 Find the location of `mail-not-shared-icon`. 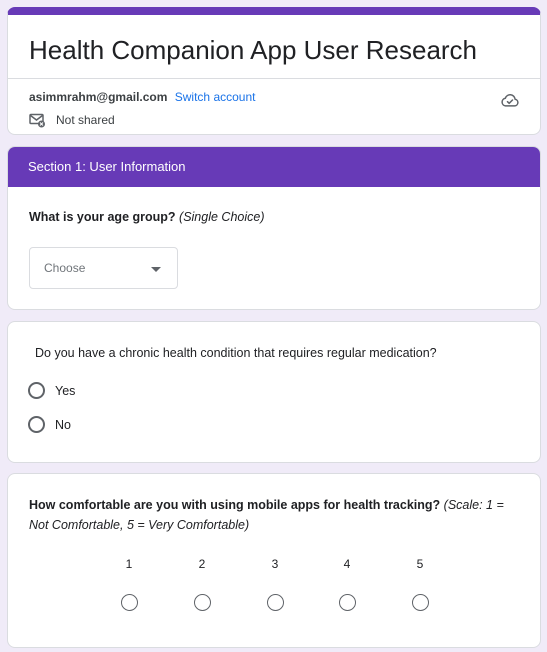

mail-not-shared-icon is located at coordinates (37, 120).